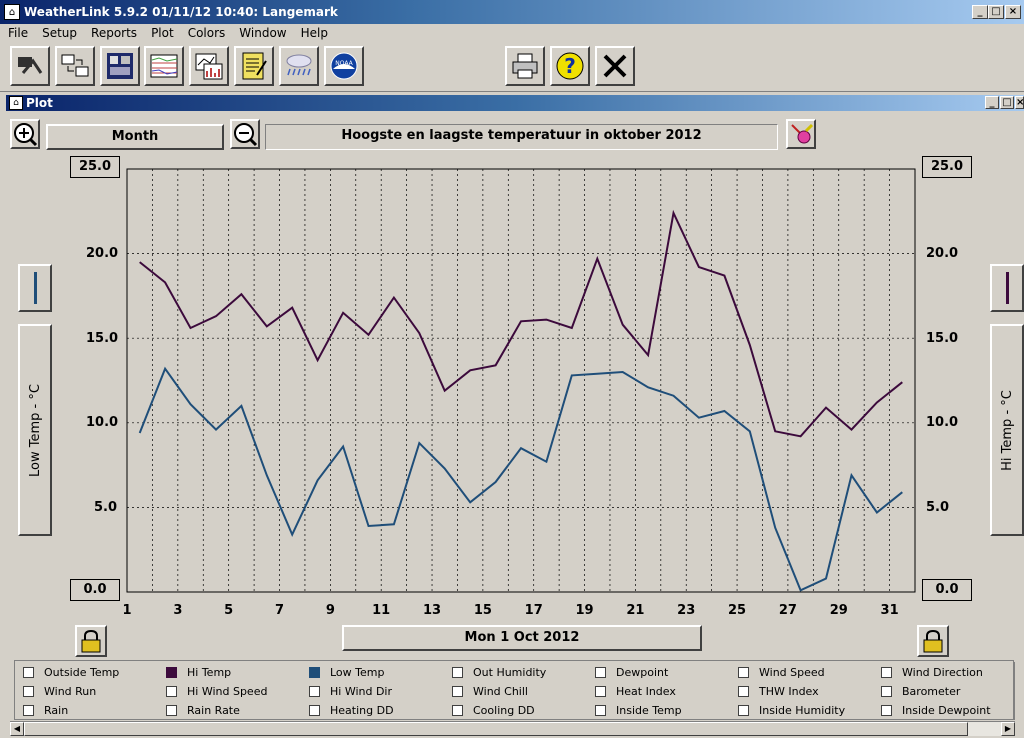 Image resolution: width=1024 pixels, height=738 pixels. I want to click on legend-label: Wind Speed, so click(792, 672).